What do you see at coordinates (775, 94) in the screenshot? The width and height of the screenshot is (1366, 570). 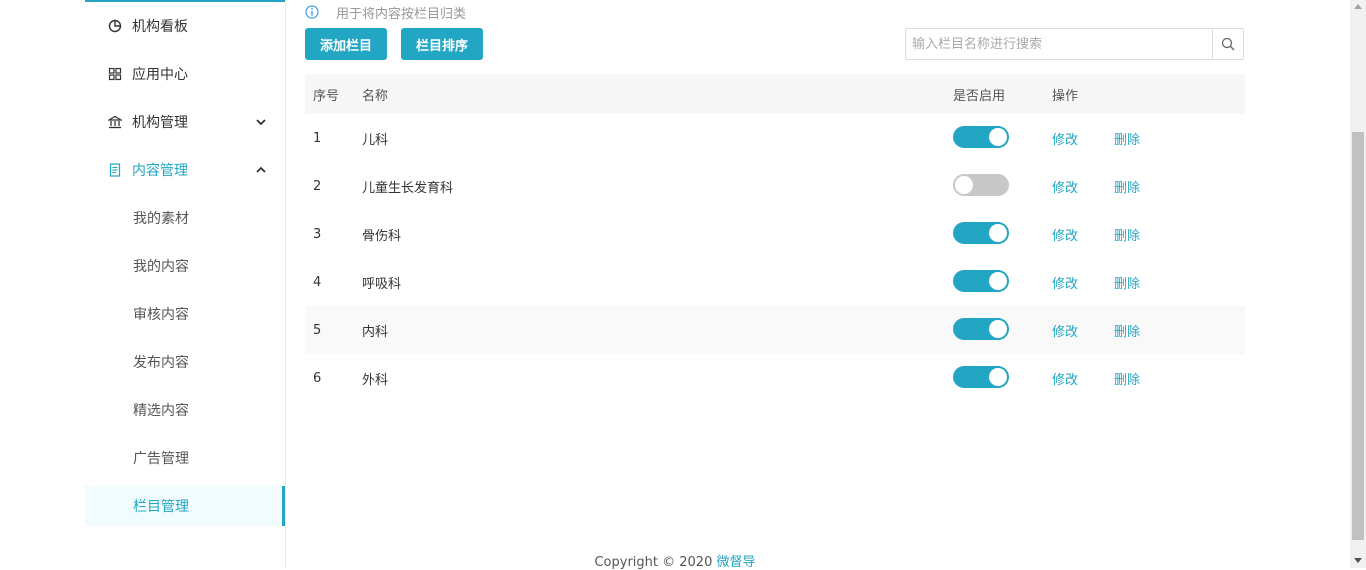 I see `table-header: 序号 名称 是否启用 操作` at bounding box center [775, 94].